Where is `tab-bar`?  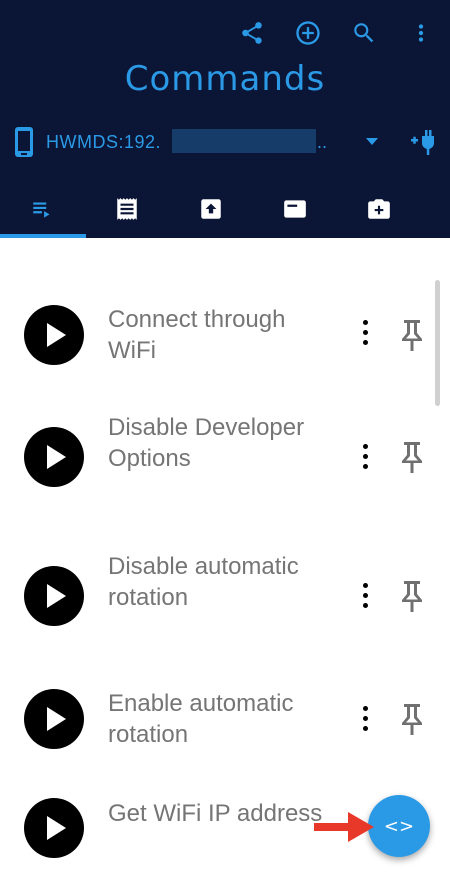
tab-bar is located at coordinates (225, 212).